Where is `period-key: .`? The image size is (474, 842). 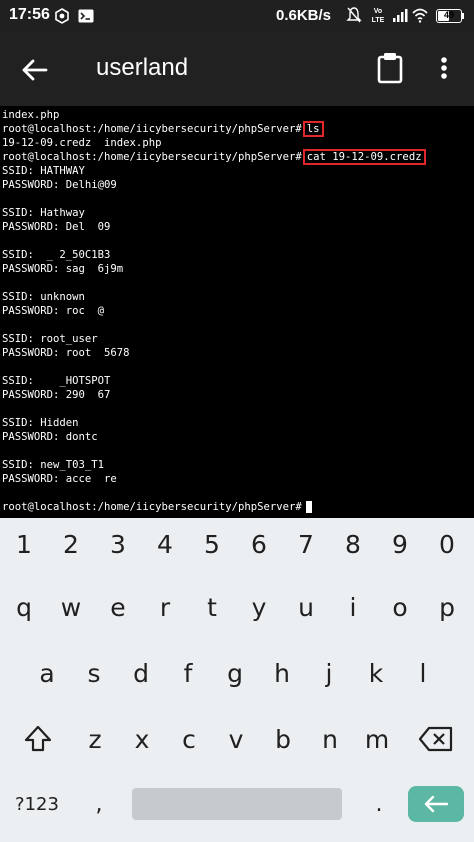
period-key: . is located at coordinates (379, 804).